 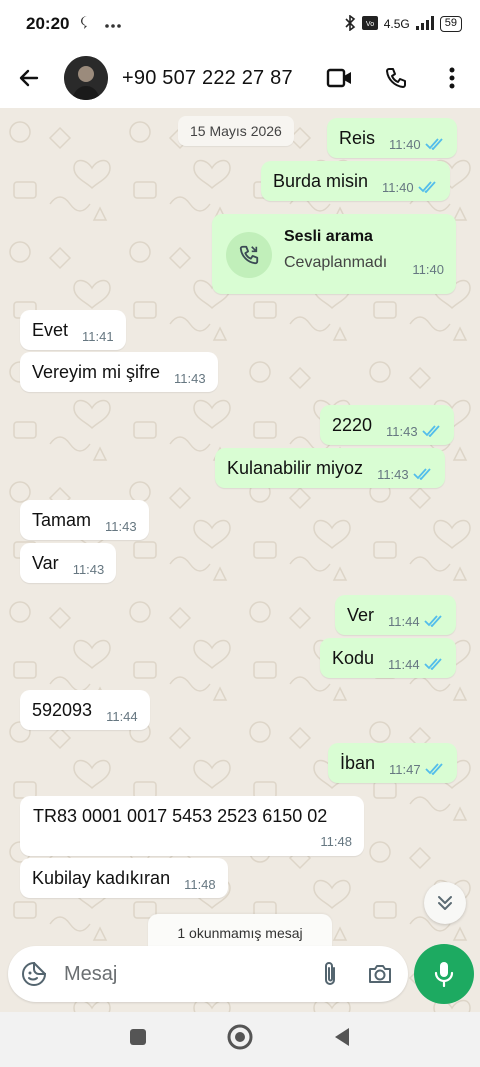 I want to click on home-button, so click(x=240, y=1039).